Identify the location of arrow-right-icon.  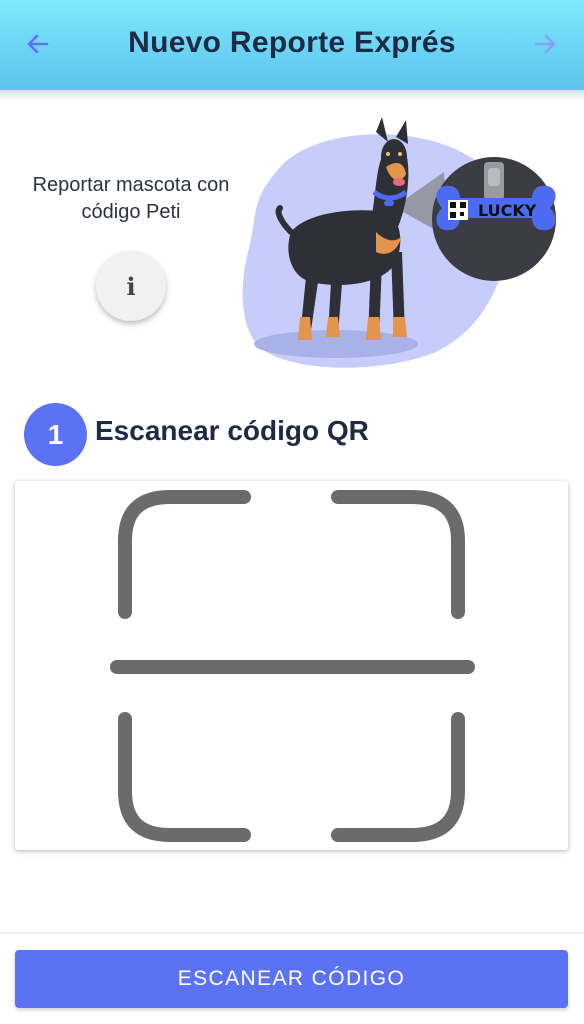
(545, 44).